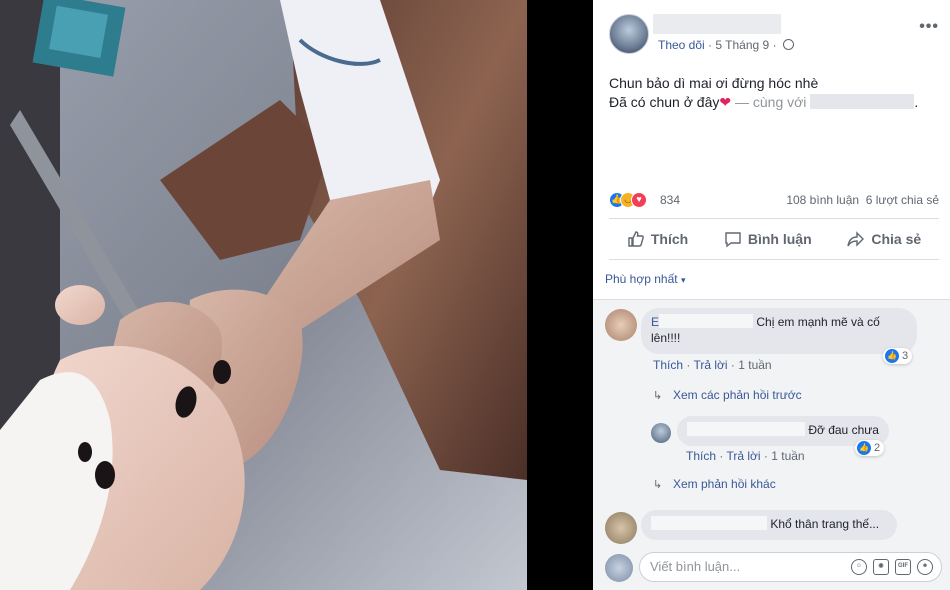  I want to click on post-header: Theo dõi · 5 Tháng 9 · •••, so click(774, 36).